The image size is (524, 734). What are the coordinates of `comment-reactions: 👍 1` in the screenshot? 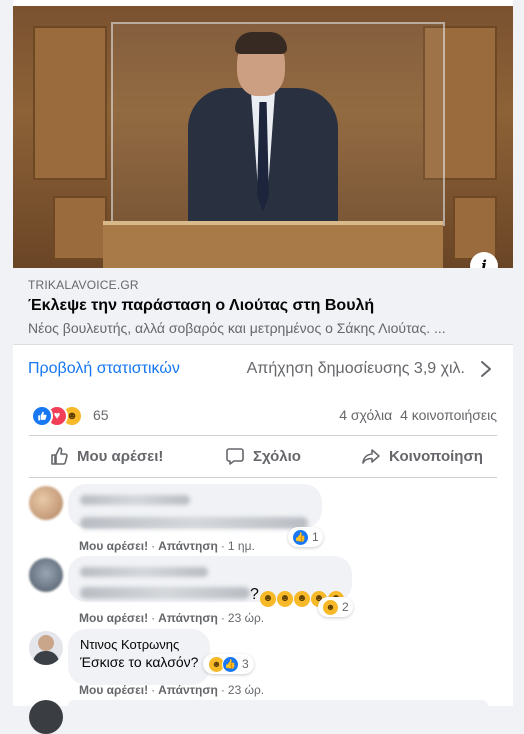 It's located at (305, 537).